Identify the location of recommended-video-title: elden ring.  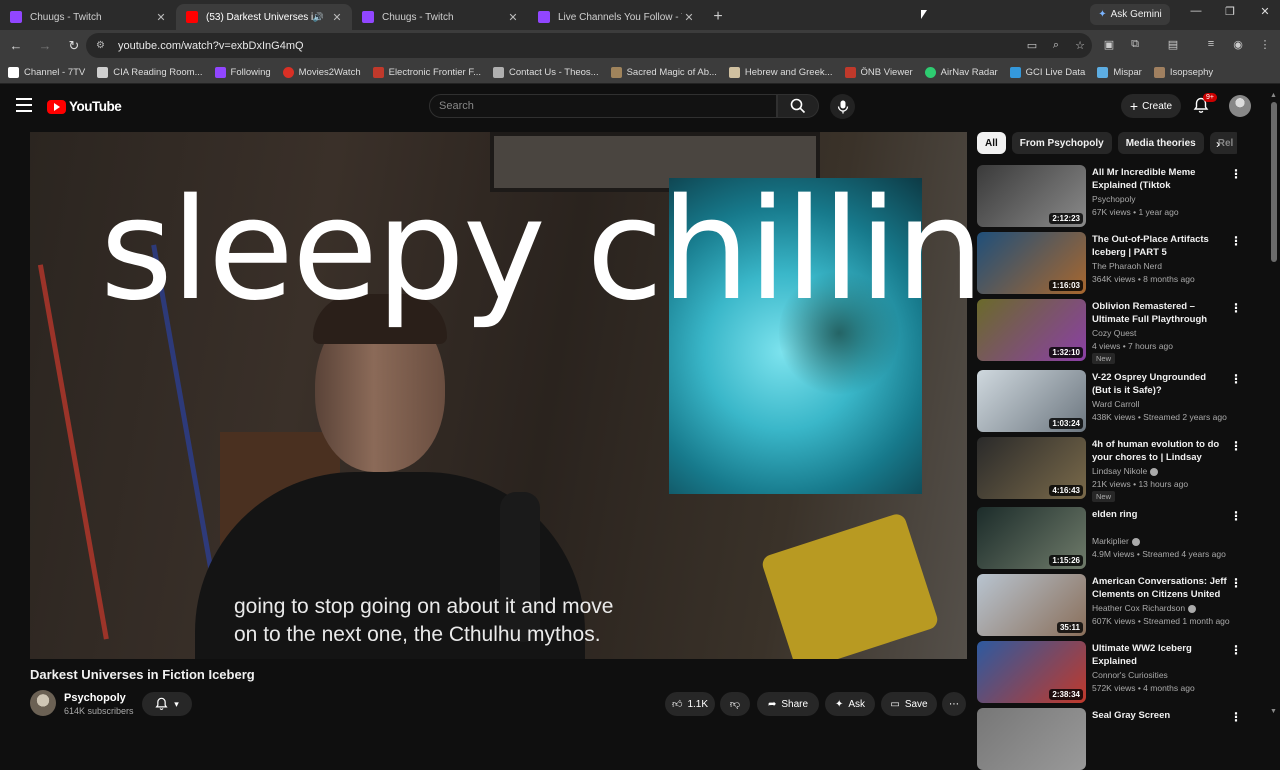
(1159, 514).